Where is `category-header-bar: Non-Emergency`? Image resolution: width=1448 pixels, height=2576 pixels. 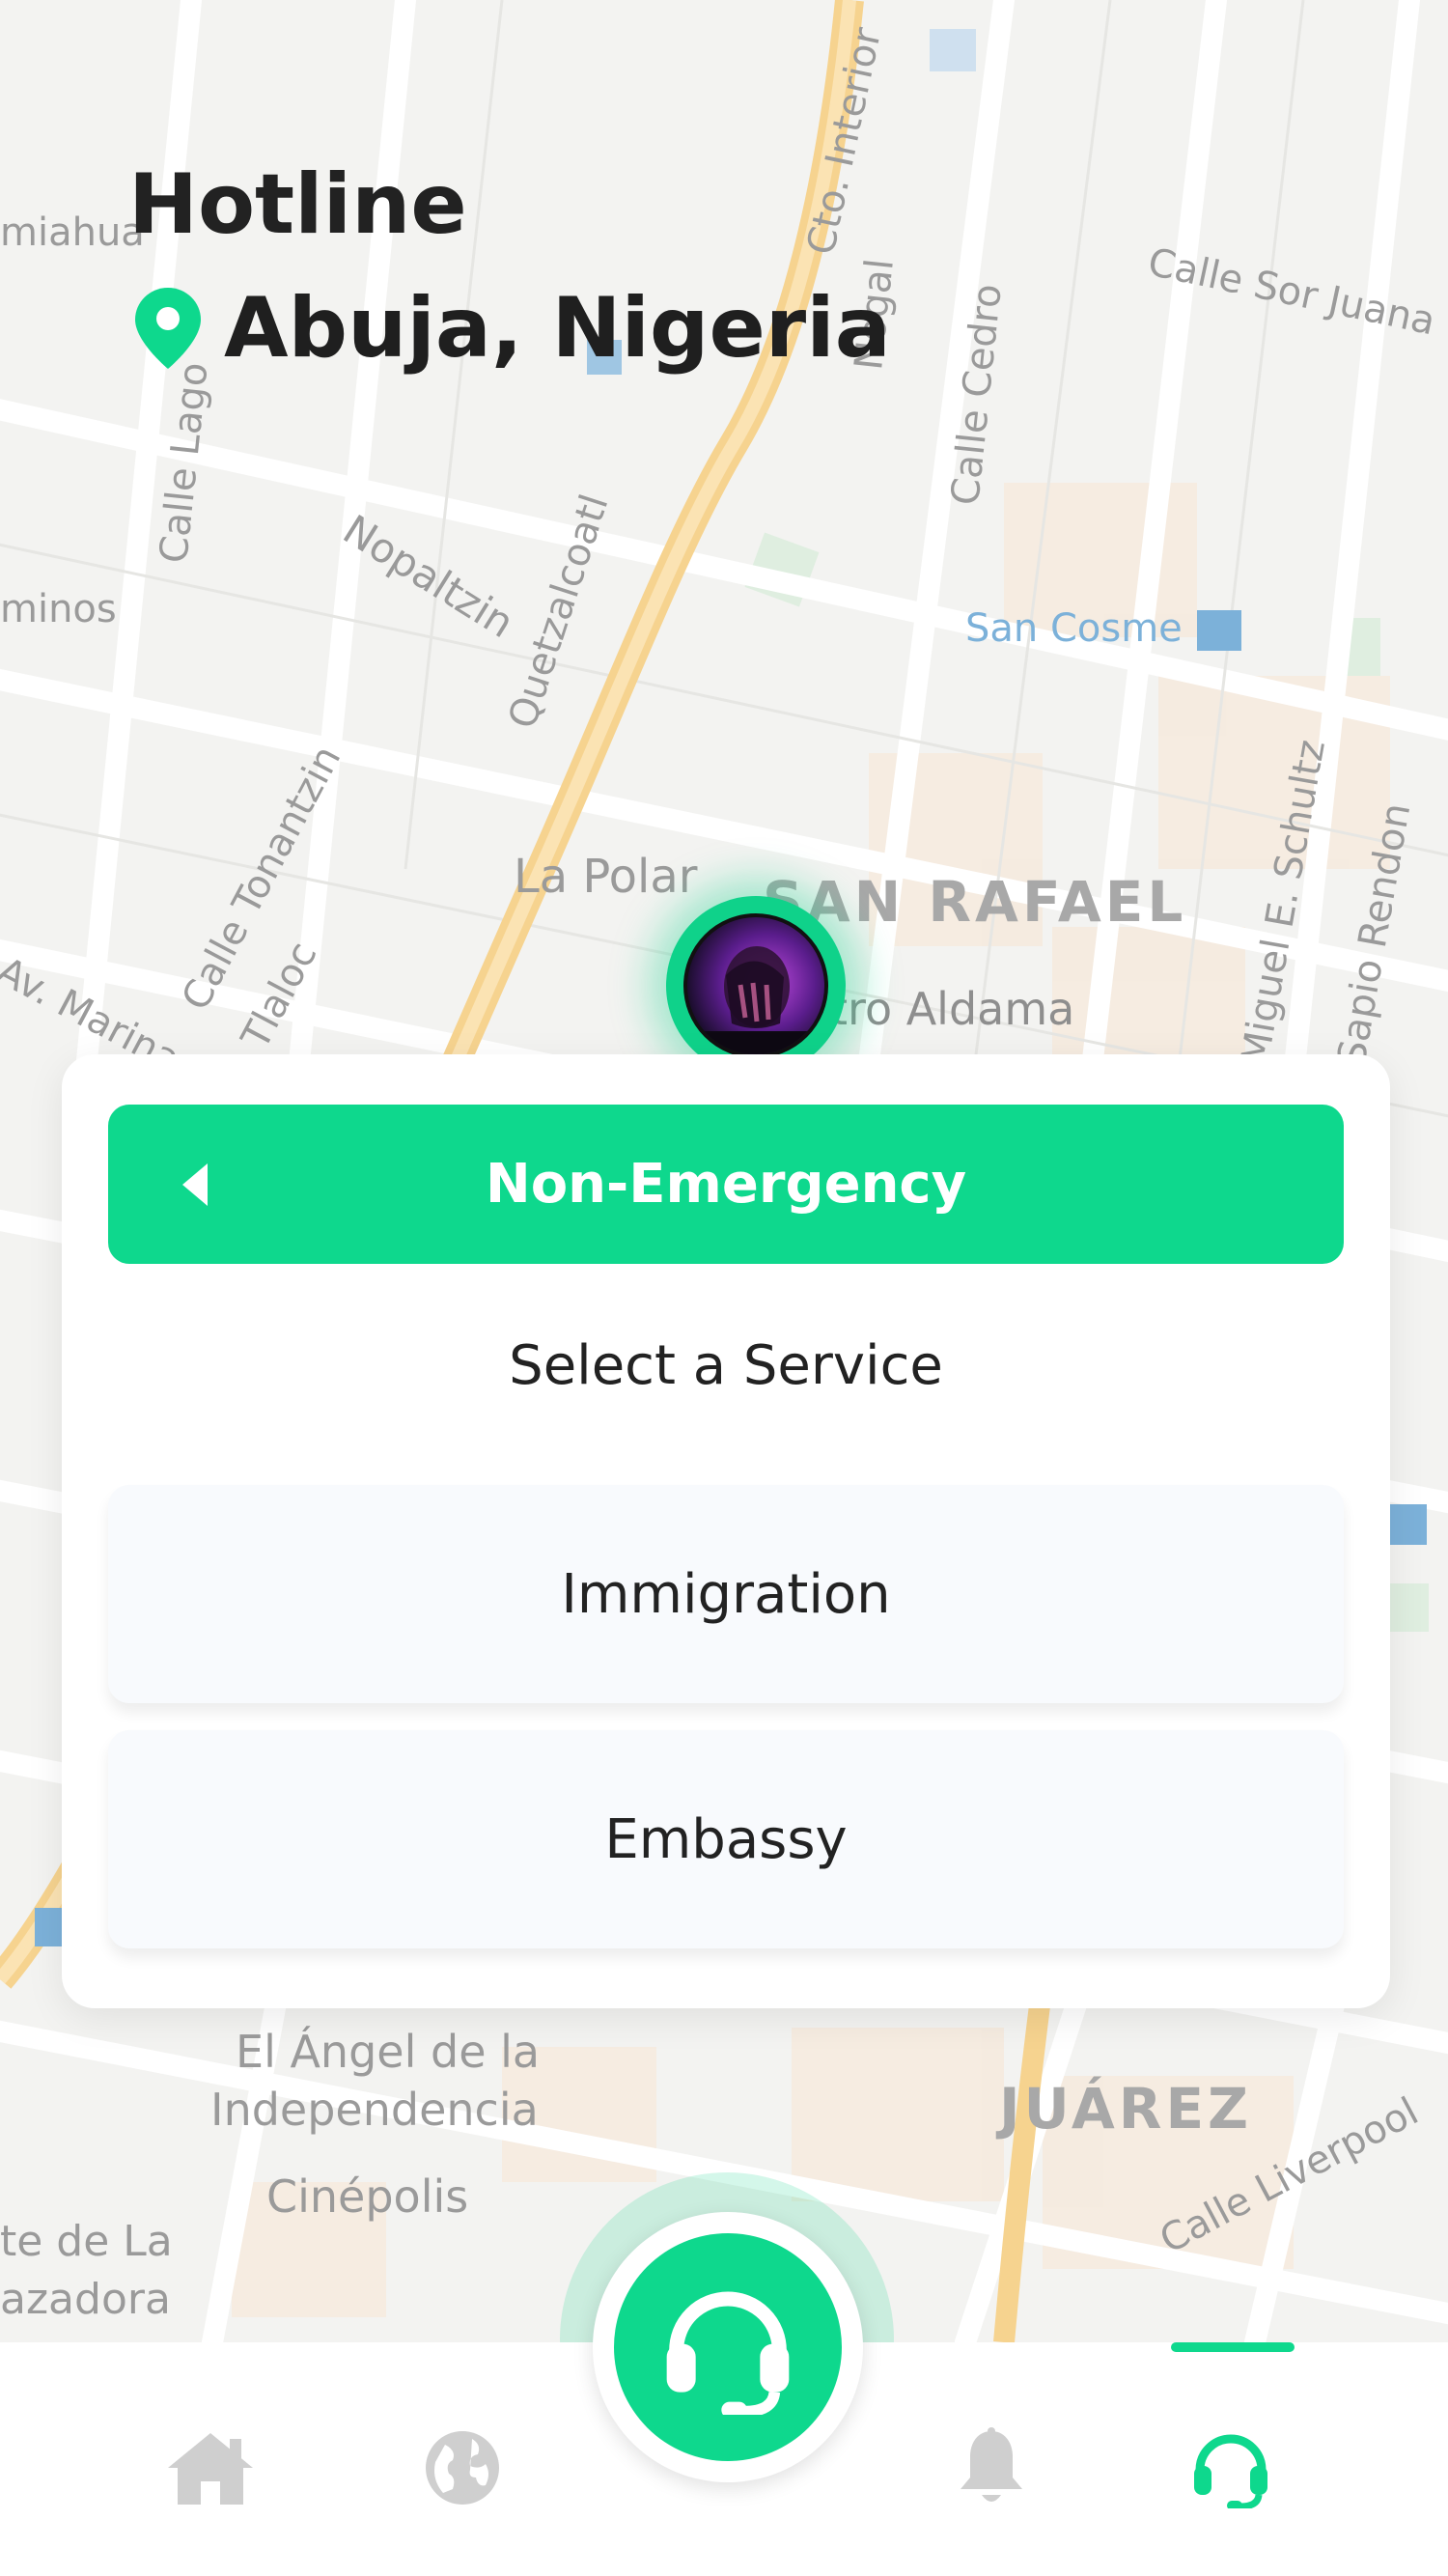
category-header-bar: Non-Emergency is located at coordinates (726, 1185).